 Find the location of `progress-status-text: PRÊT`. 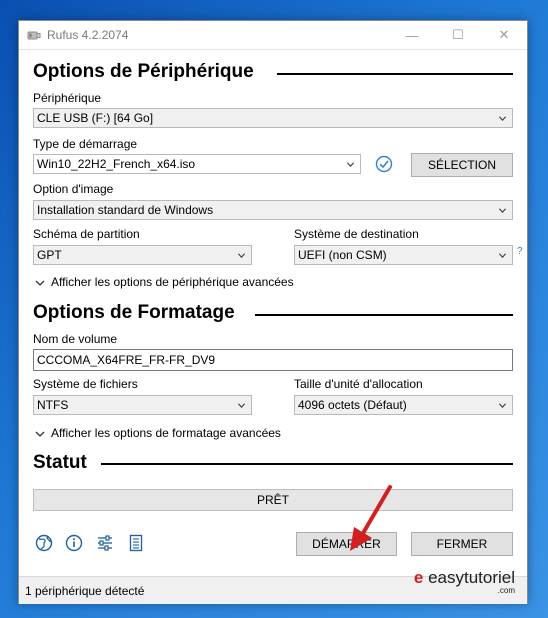

progress-status-text: PRÊT is located at coordinates (272, 500).